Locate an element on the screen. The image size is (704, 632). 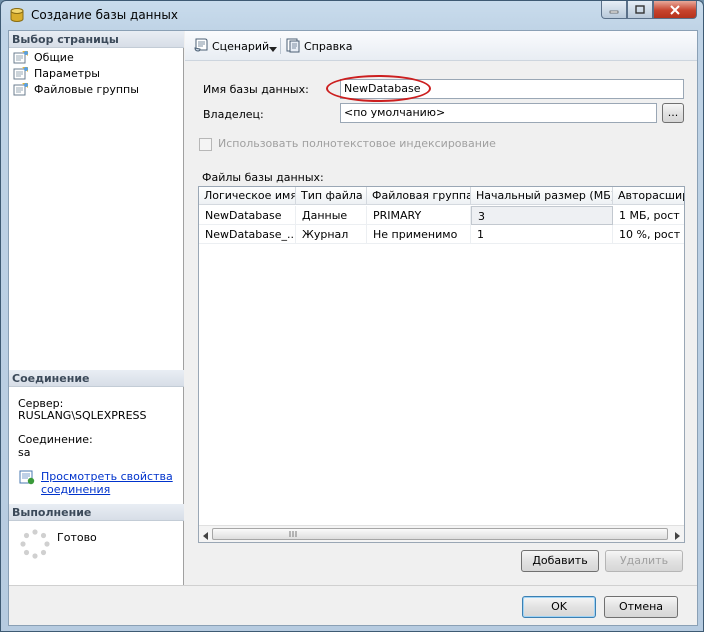
page-item-label: Файловые группы is located at coordinates (86, 89).